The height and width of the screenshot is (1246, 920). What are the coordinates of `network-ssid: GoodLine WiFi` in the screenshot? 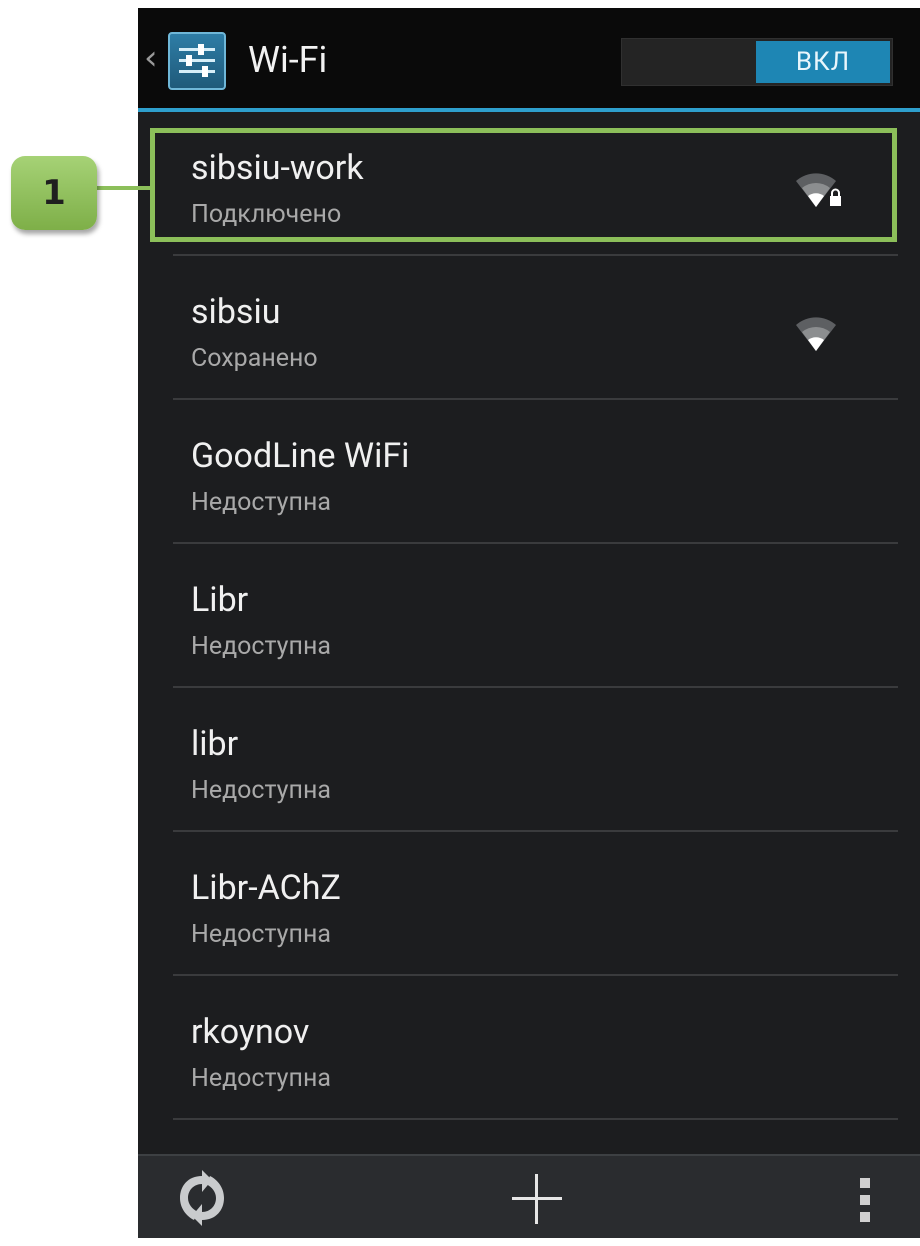 It's located at (300, 456).